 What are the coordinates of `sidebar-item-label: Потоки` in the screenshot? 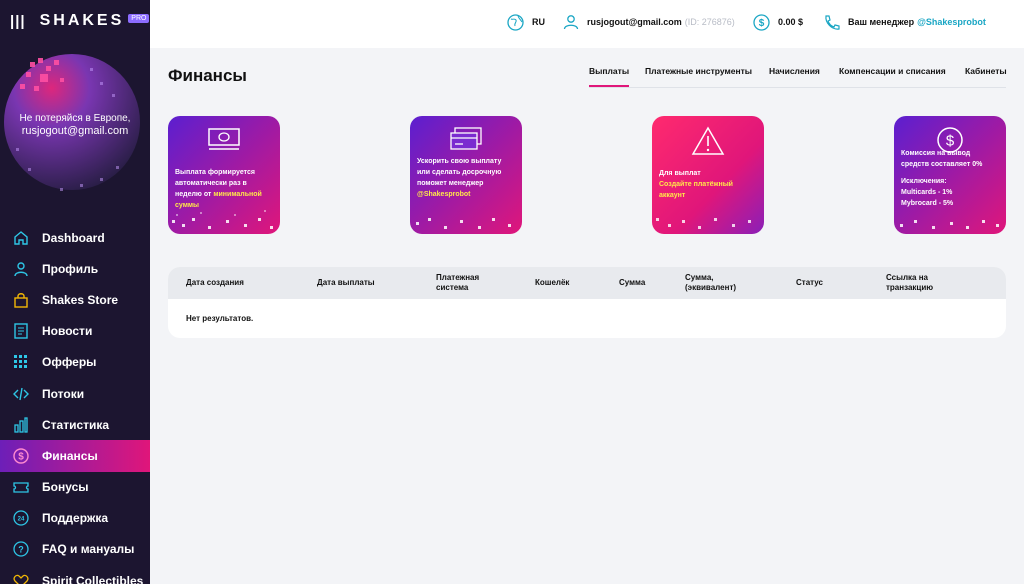 It's located at (63, 393).